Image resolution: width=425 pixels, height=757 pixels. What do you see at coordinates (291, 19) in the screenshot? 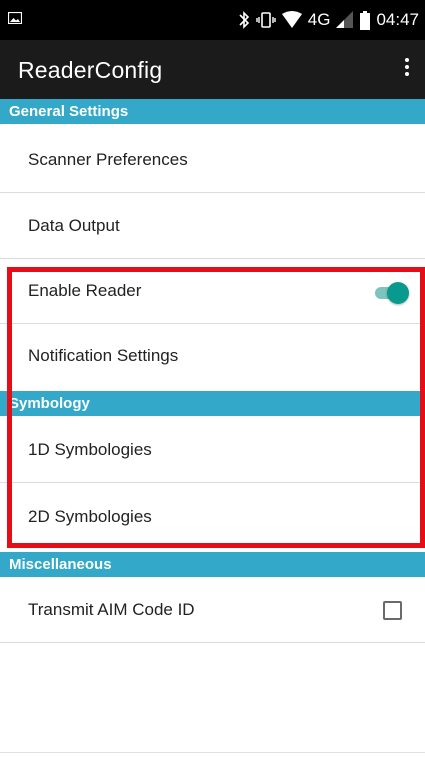
I see `wifi-icon` at bounding box center [291, 19].